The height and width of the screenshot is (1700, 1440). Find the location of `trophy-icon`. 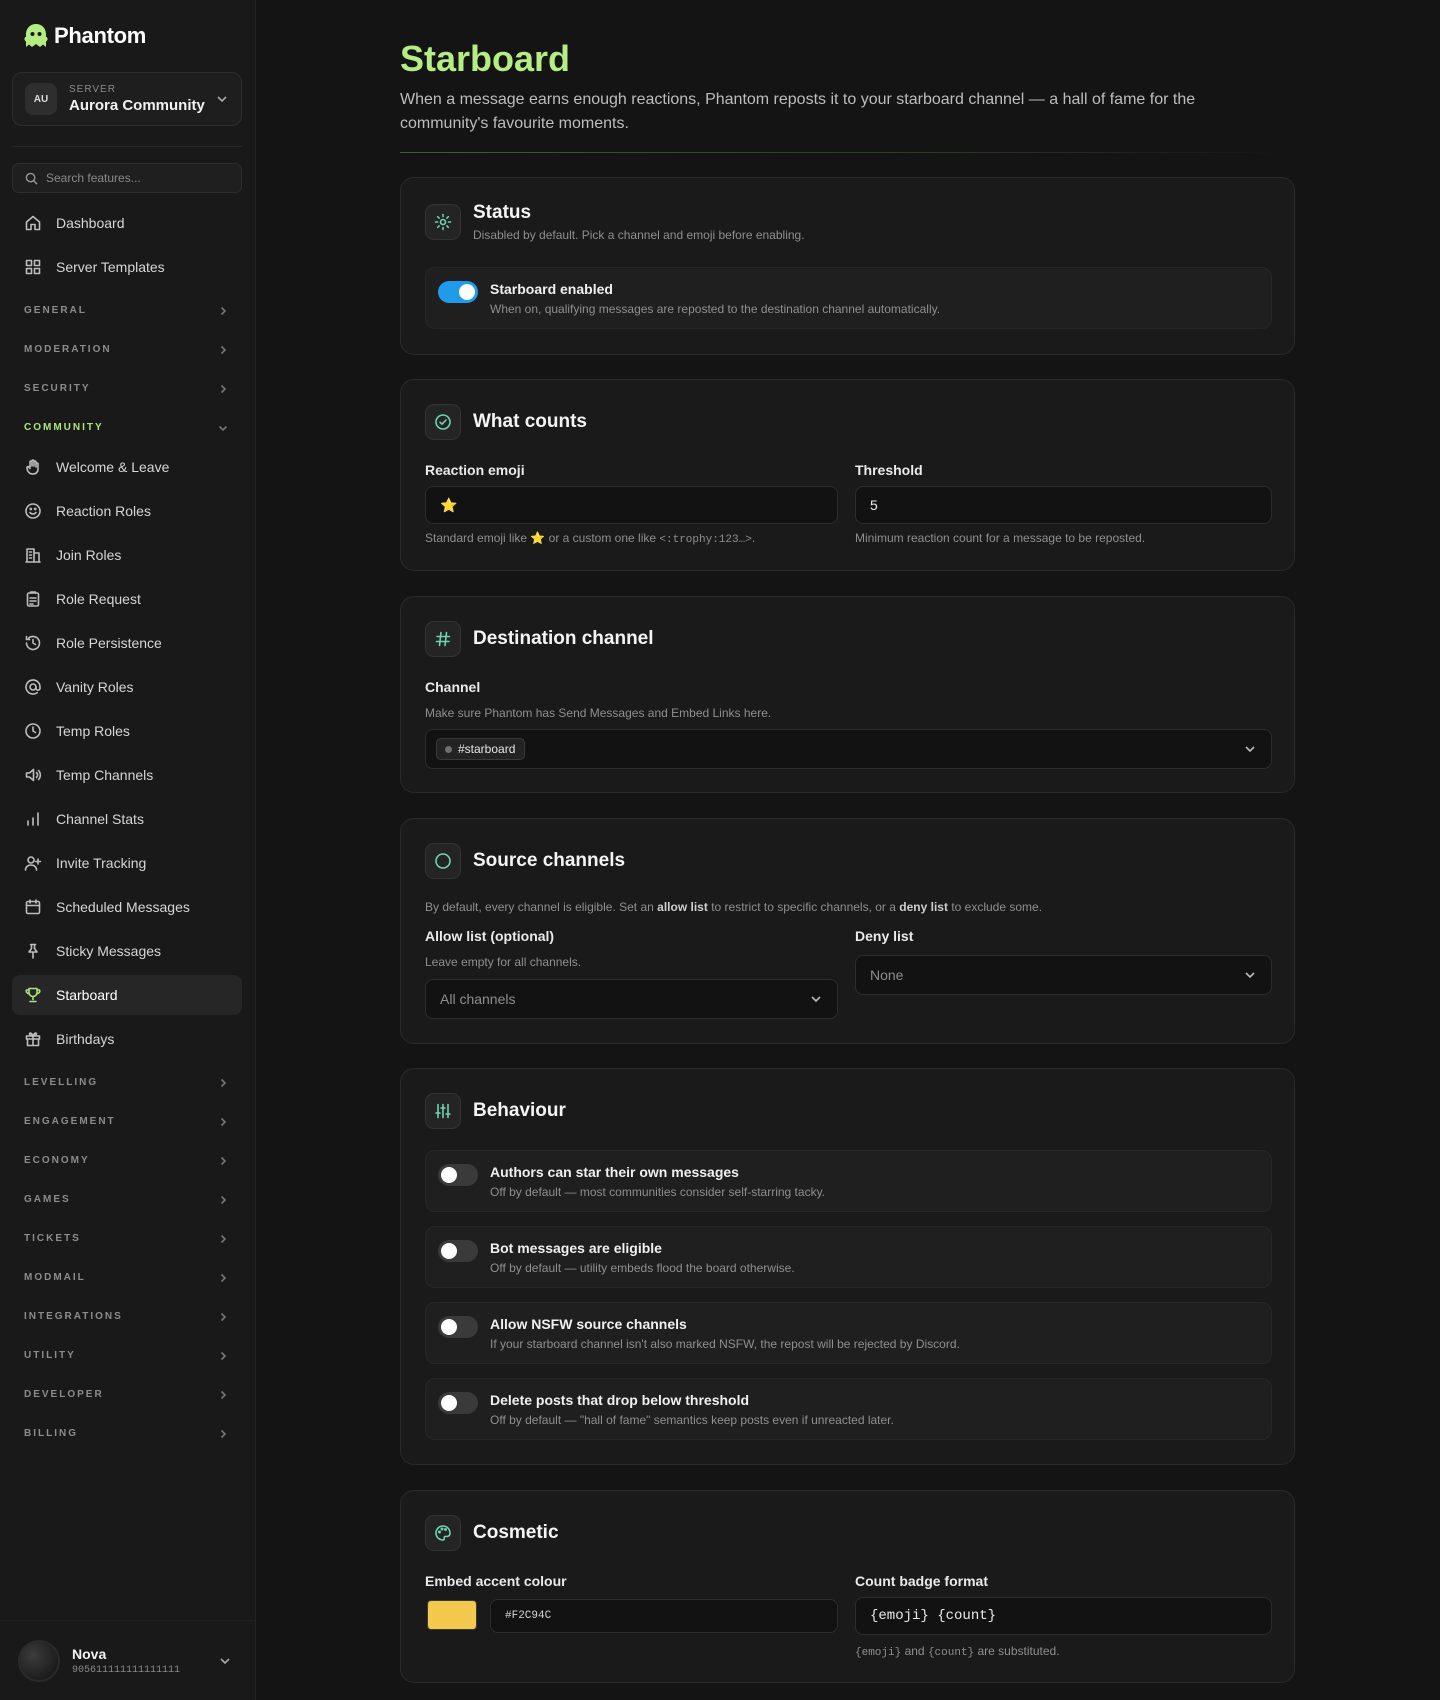

trophy-icon is located at coordinates (33, 995).